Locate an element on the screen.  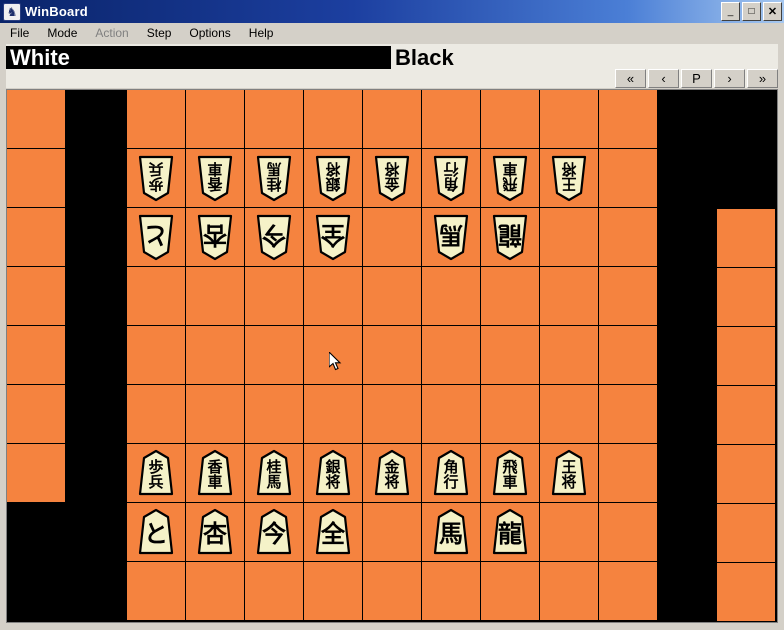
board-square-r8c4 is located at coordinates (392, 591).